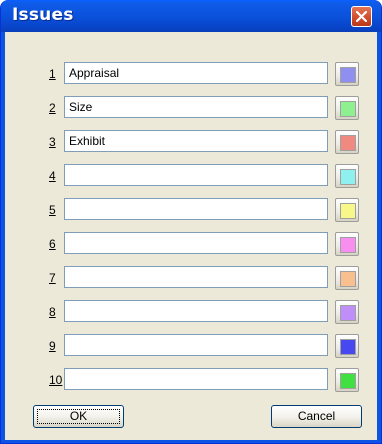  I want to click on issue-row: 8, so click(191, 312).